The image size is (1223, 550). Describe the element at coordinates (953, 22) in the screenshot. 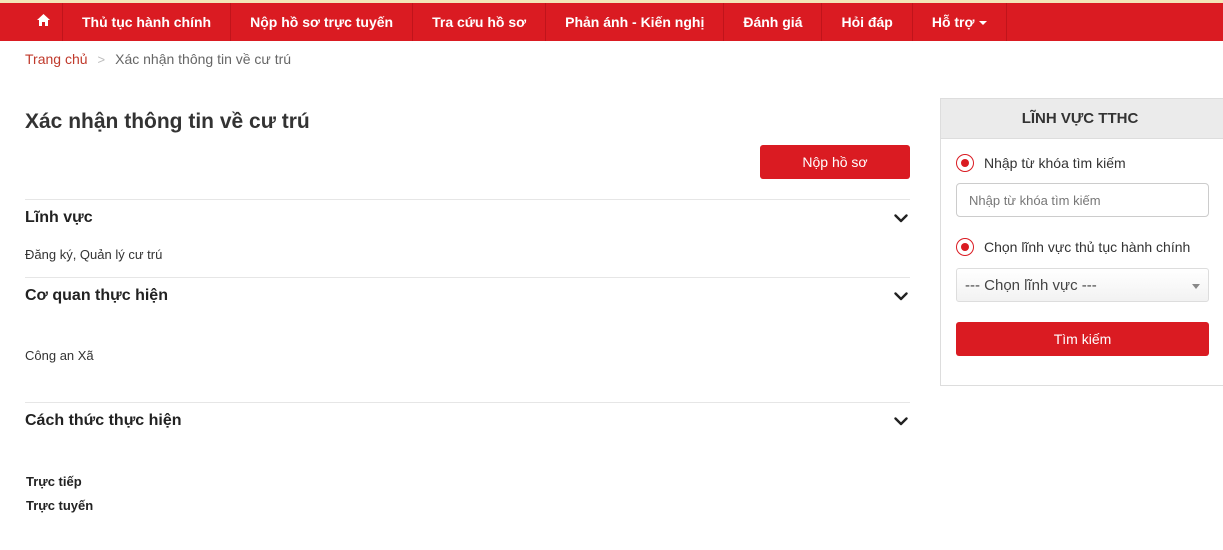

I see `nav-item-label: Hỗ trợ` at that location.